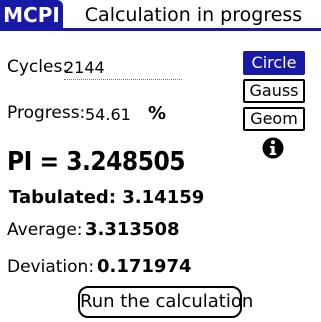 The height and width of the screenshot is (322, 321). I want to click on progress-value: 54.61, so click(108, 114).